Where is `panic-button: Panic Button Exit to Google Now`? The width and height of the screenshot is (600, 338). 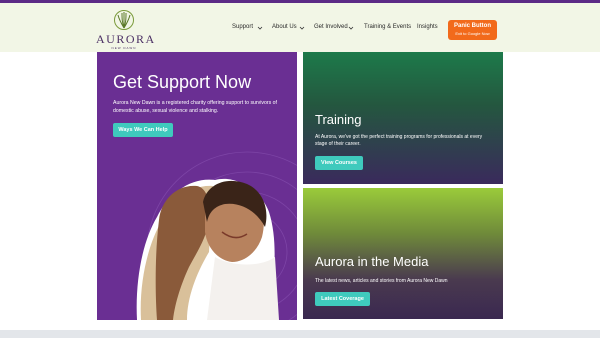 panic-button: Panic Button Exit to Google Now is located at coordinates (472, 30).